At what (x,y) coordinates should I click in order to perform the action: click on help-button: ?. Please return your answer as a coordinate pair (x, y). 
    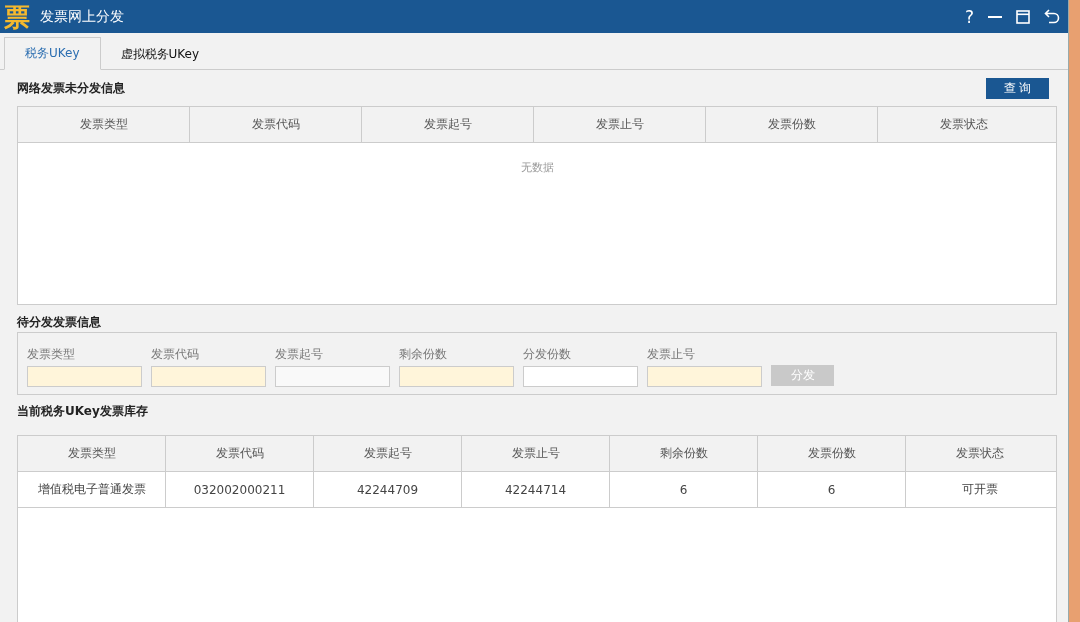
    Looking at the image, I should click on (969, 16).